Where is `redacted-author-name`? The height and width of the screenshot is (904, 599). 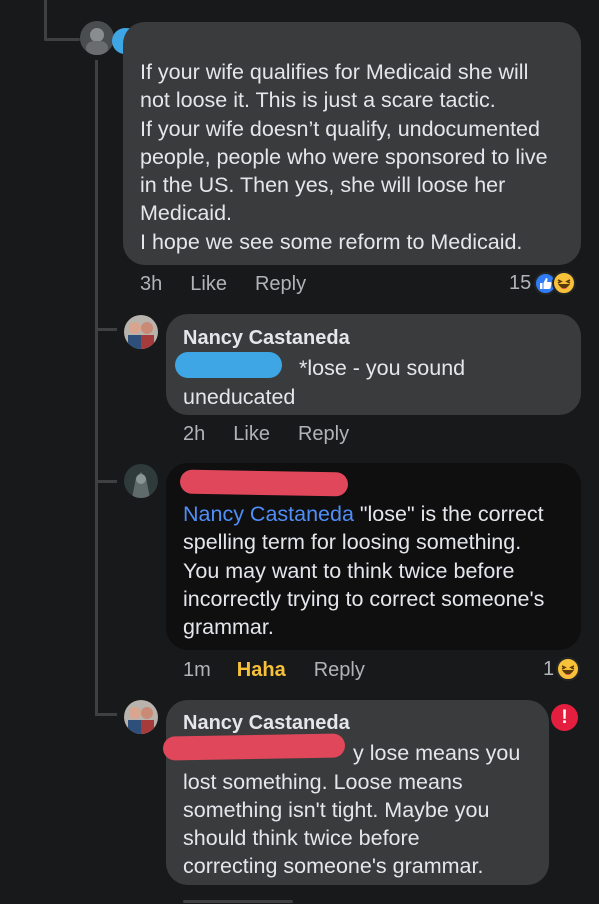
redacted-author-name is located at coordinates (264, 483).